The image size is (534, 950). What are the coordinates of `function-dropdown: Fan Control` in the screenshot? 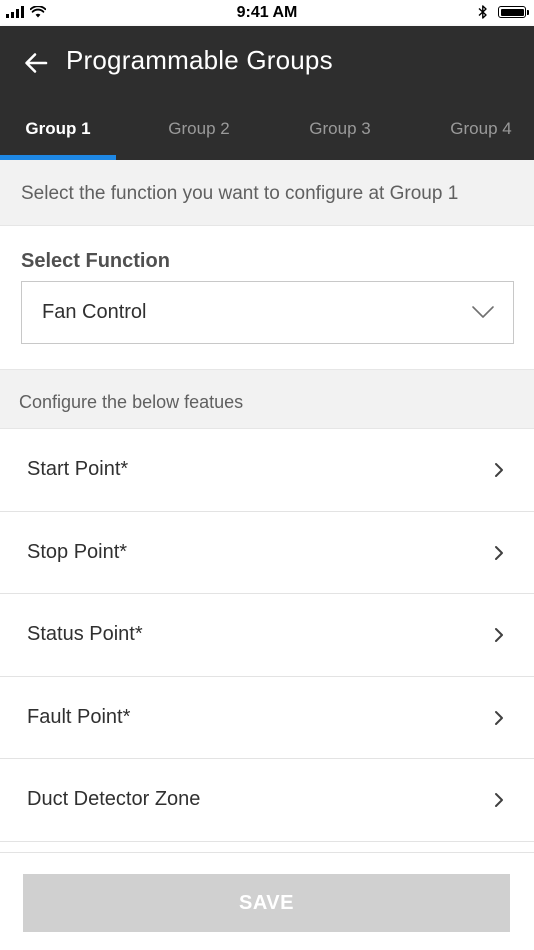 It's located at (267, 312).